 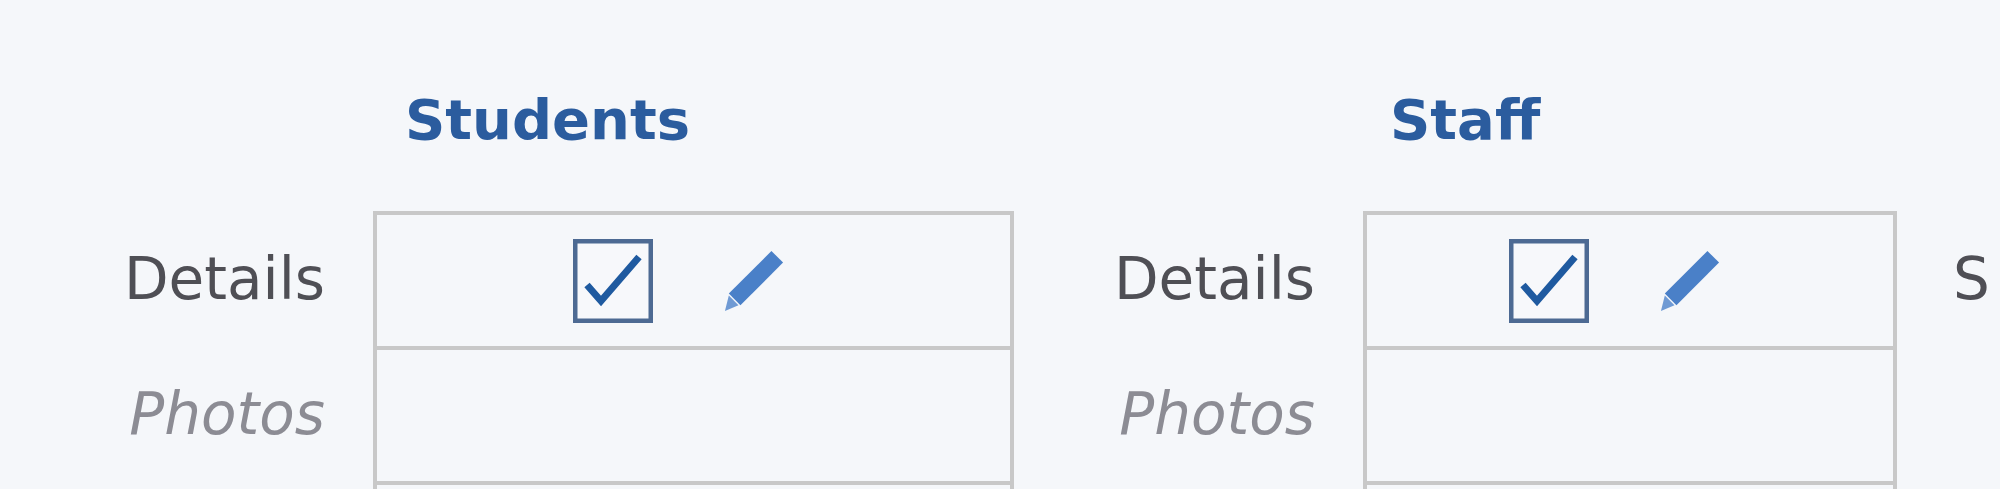 What do you see at coordinates (547, 120) in the screenshot?
I see `section-title: Students` at bounding box center [547, 120].